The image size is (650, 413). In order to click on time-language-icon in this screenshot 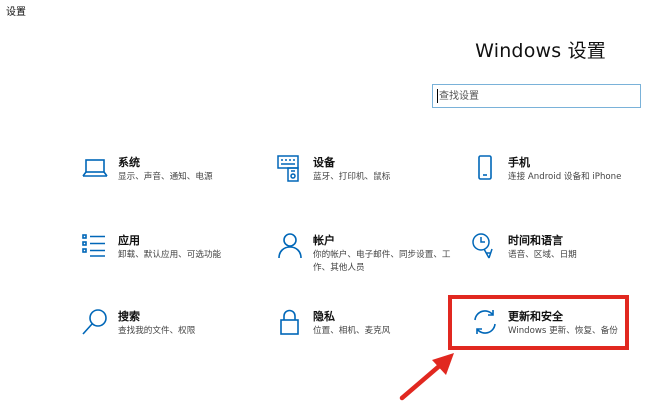, I will do `click(485, 246)`.